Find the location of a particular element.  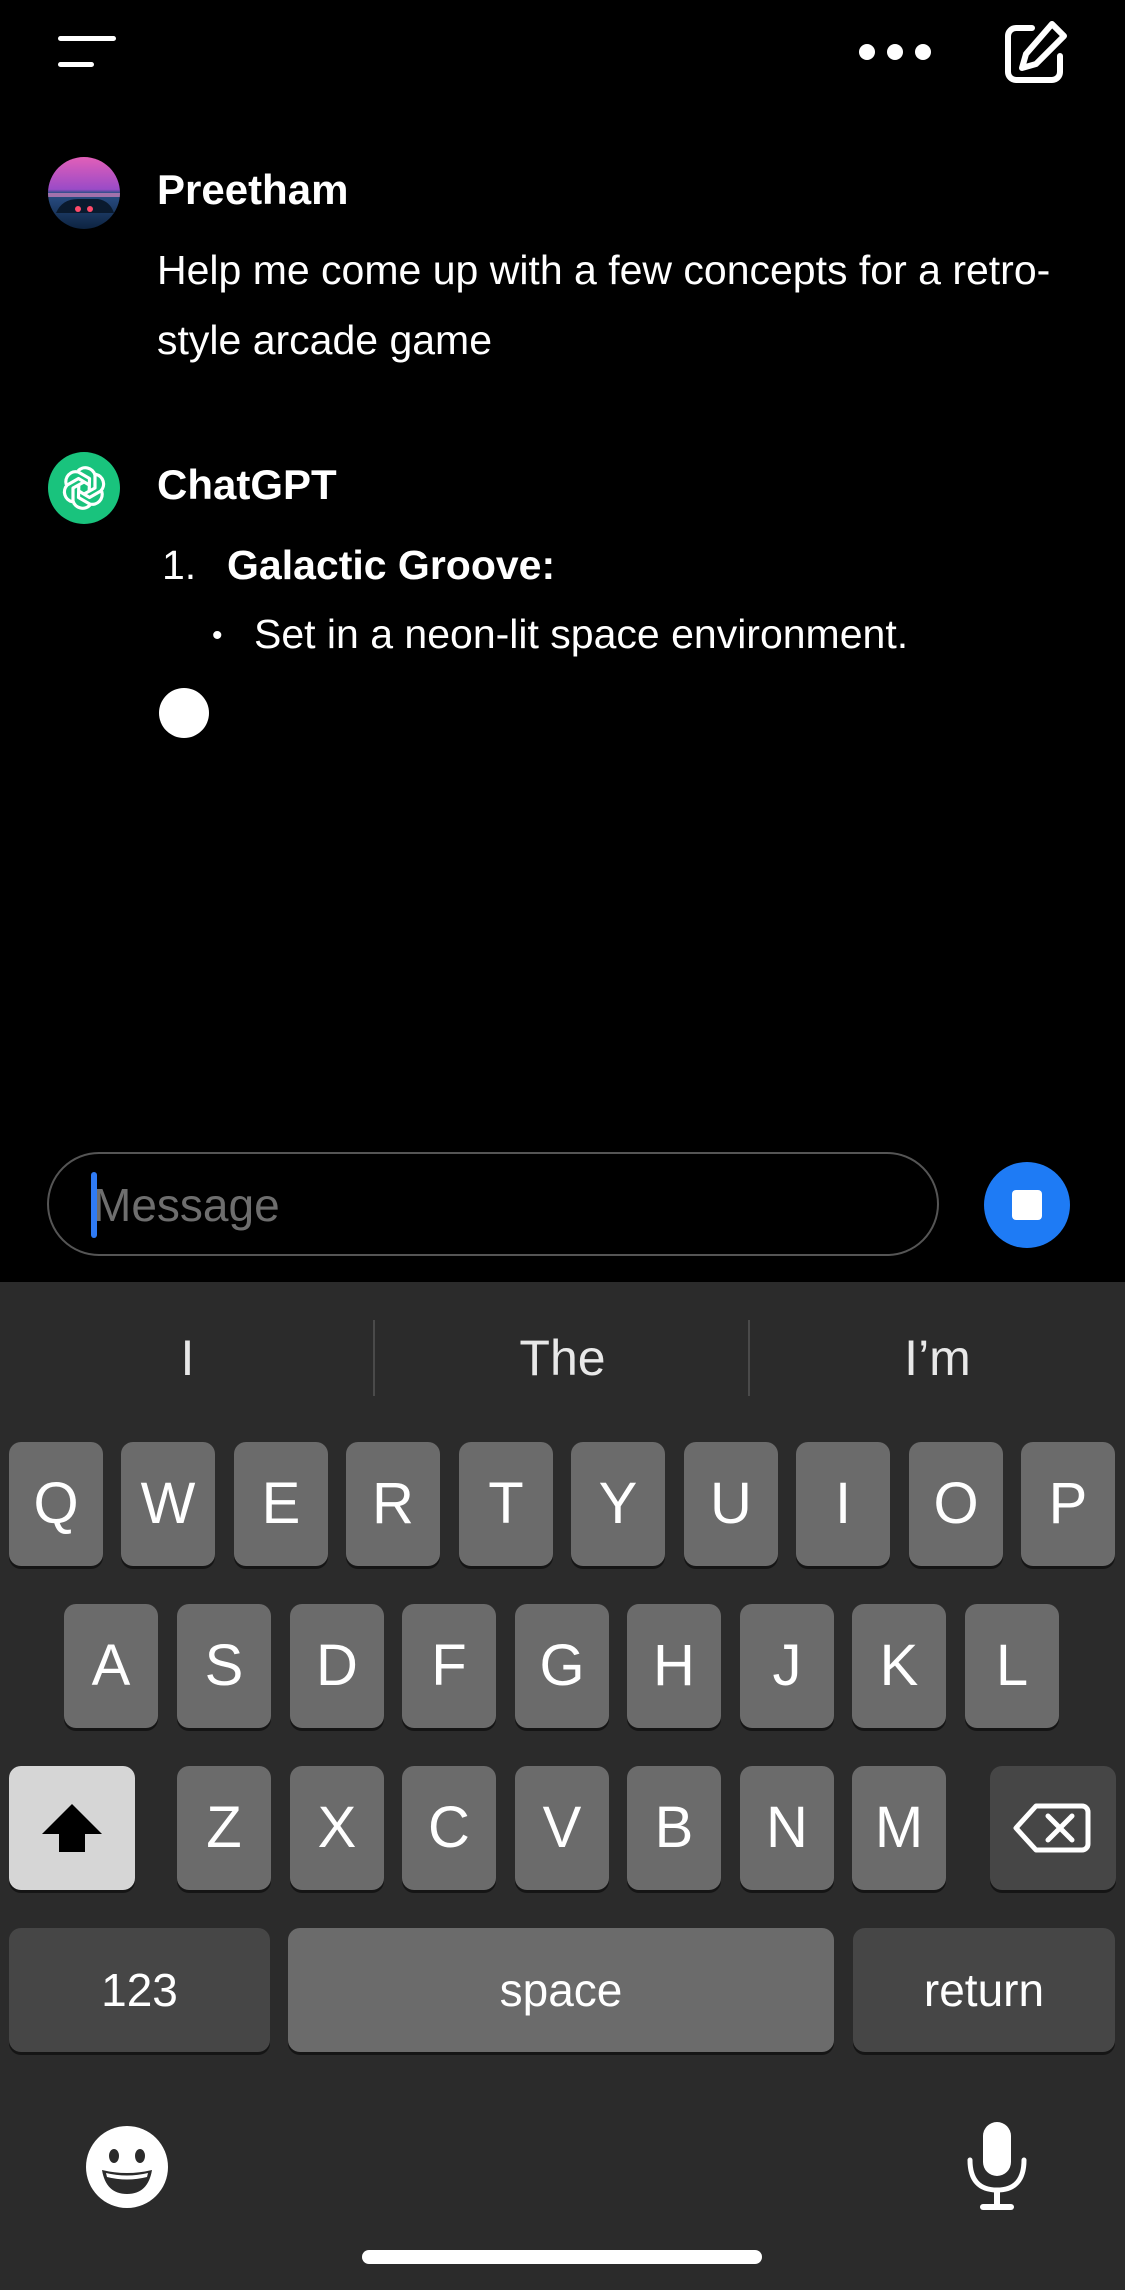

key-s: S is located at coordinates (224, 1666).